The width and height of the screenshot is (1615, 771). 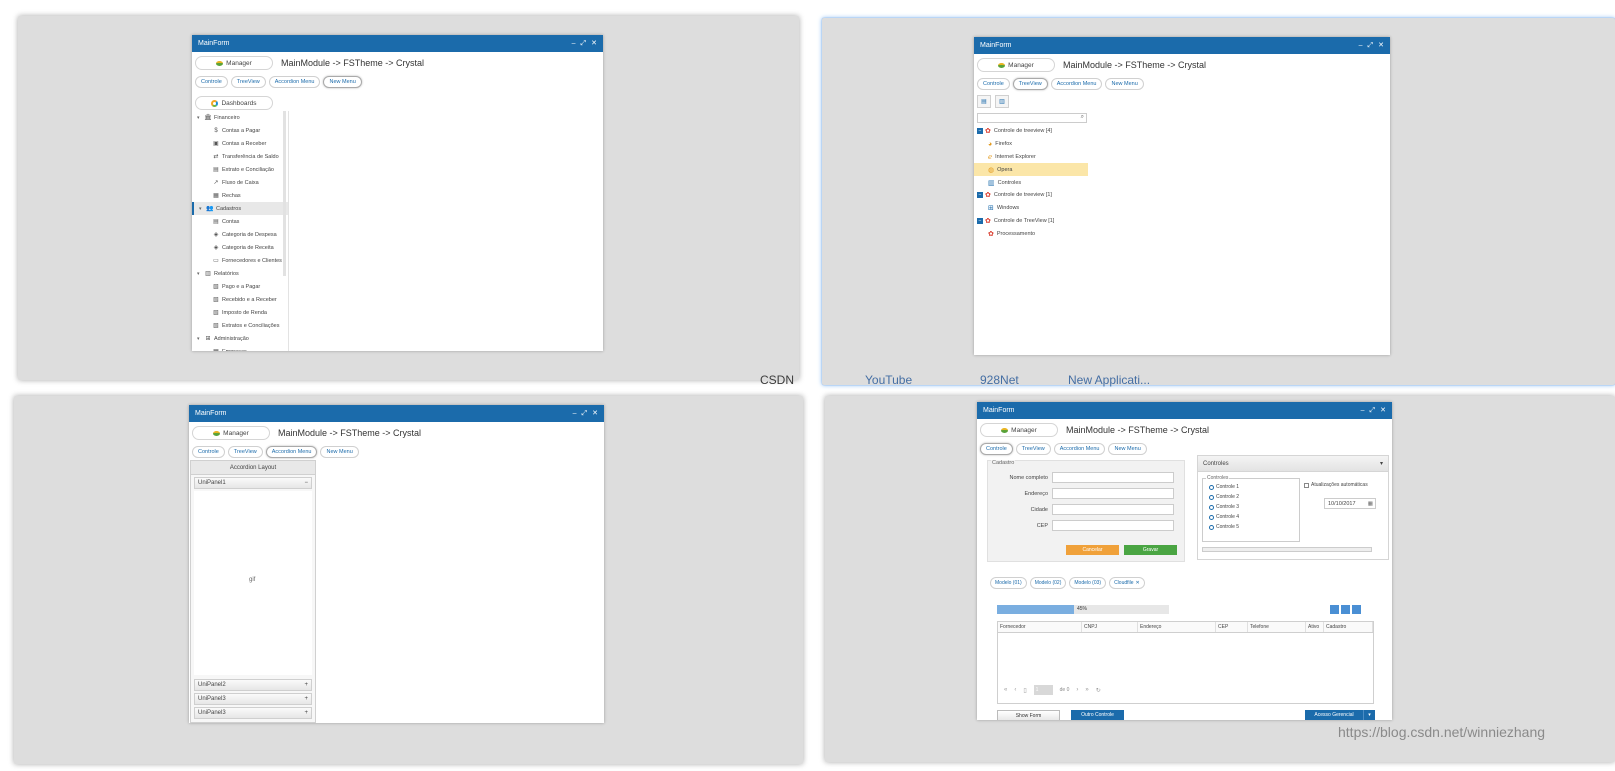 I want to click on auto-update-checkbox: Atualizações automáticas, so click(x=1336, y=485).